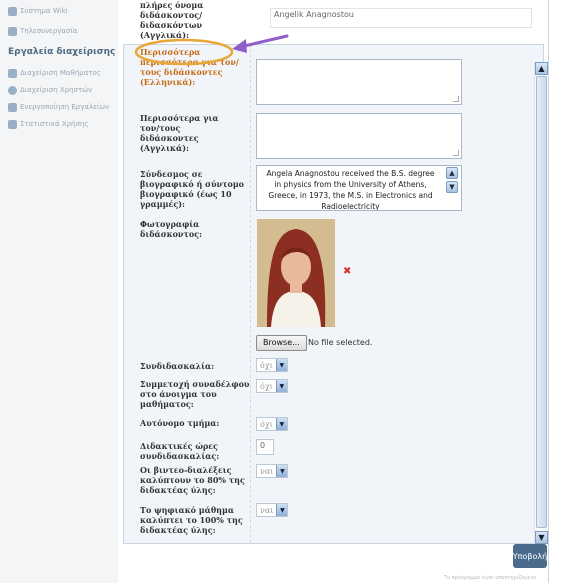 The width and height of the screenshot is (562, 583). Describe the element at coordinates (272, 365) in the screenshot. I see `coteaching-select: όχι ▼` at that location.